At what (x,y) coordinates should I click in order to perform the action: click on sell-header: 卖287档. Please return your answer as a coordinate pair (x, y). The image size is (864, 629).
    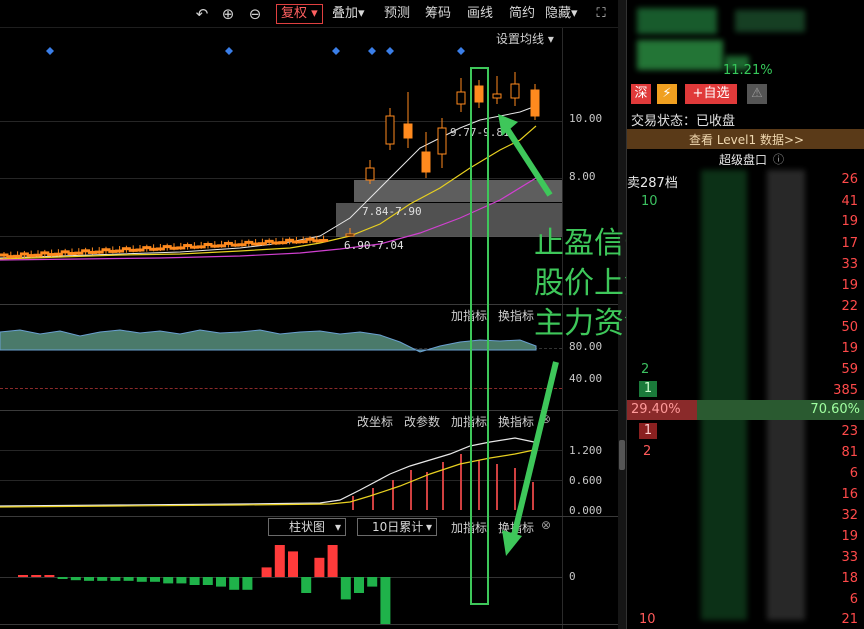
    Looking at the image, I should click on (652, 183).